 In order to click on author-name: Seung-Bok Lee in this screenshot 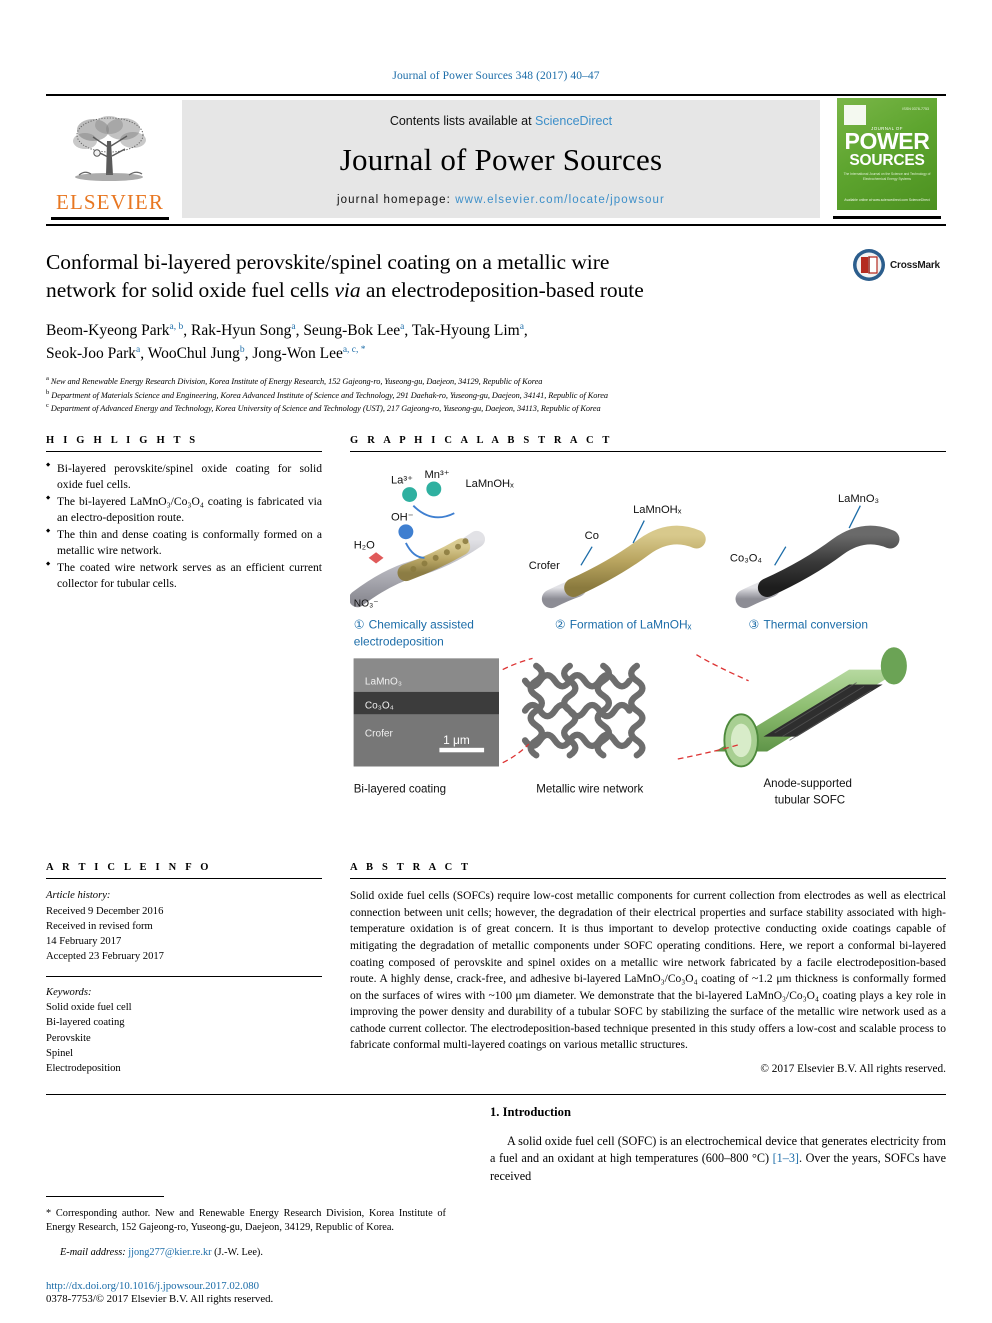, I will do `click(352, 330)`.